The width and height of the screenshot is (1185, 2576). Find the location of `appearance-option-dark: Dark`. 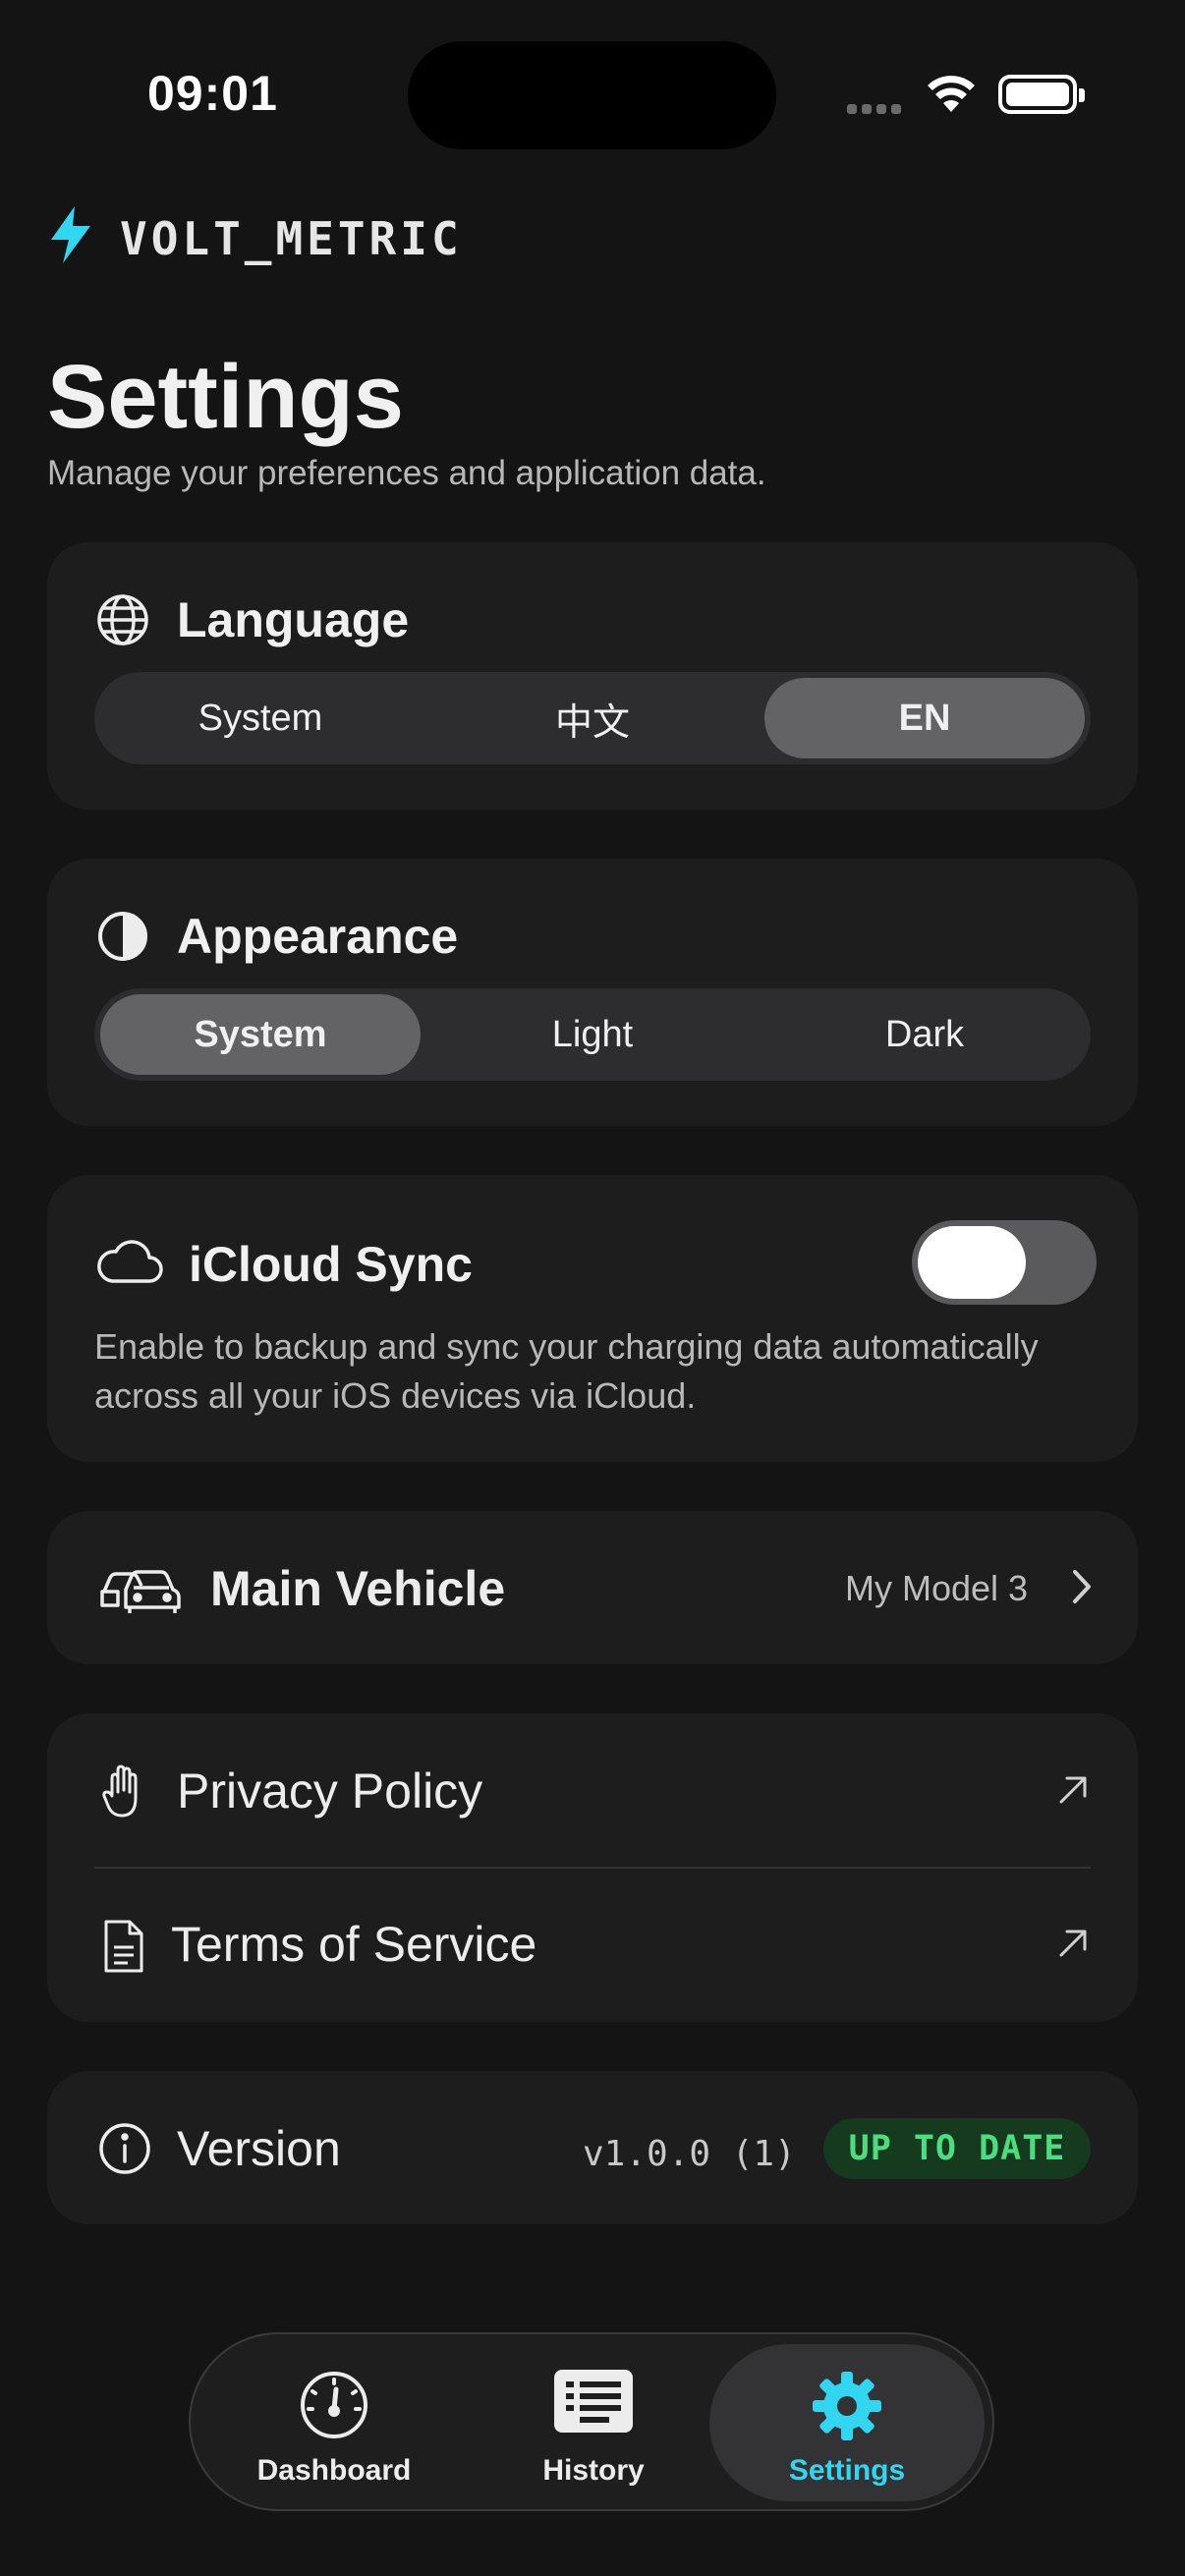

appearance-option-dark: Dark is located at coordinates (925, 1034).